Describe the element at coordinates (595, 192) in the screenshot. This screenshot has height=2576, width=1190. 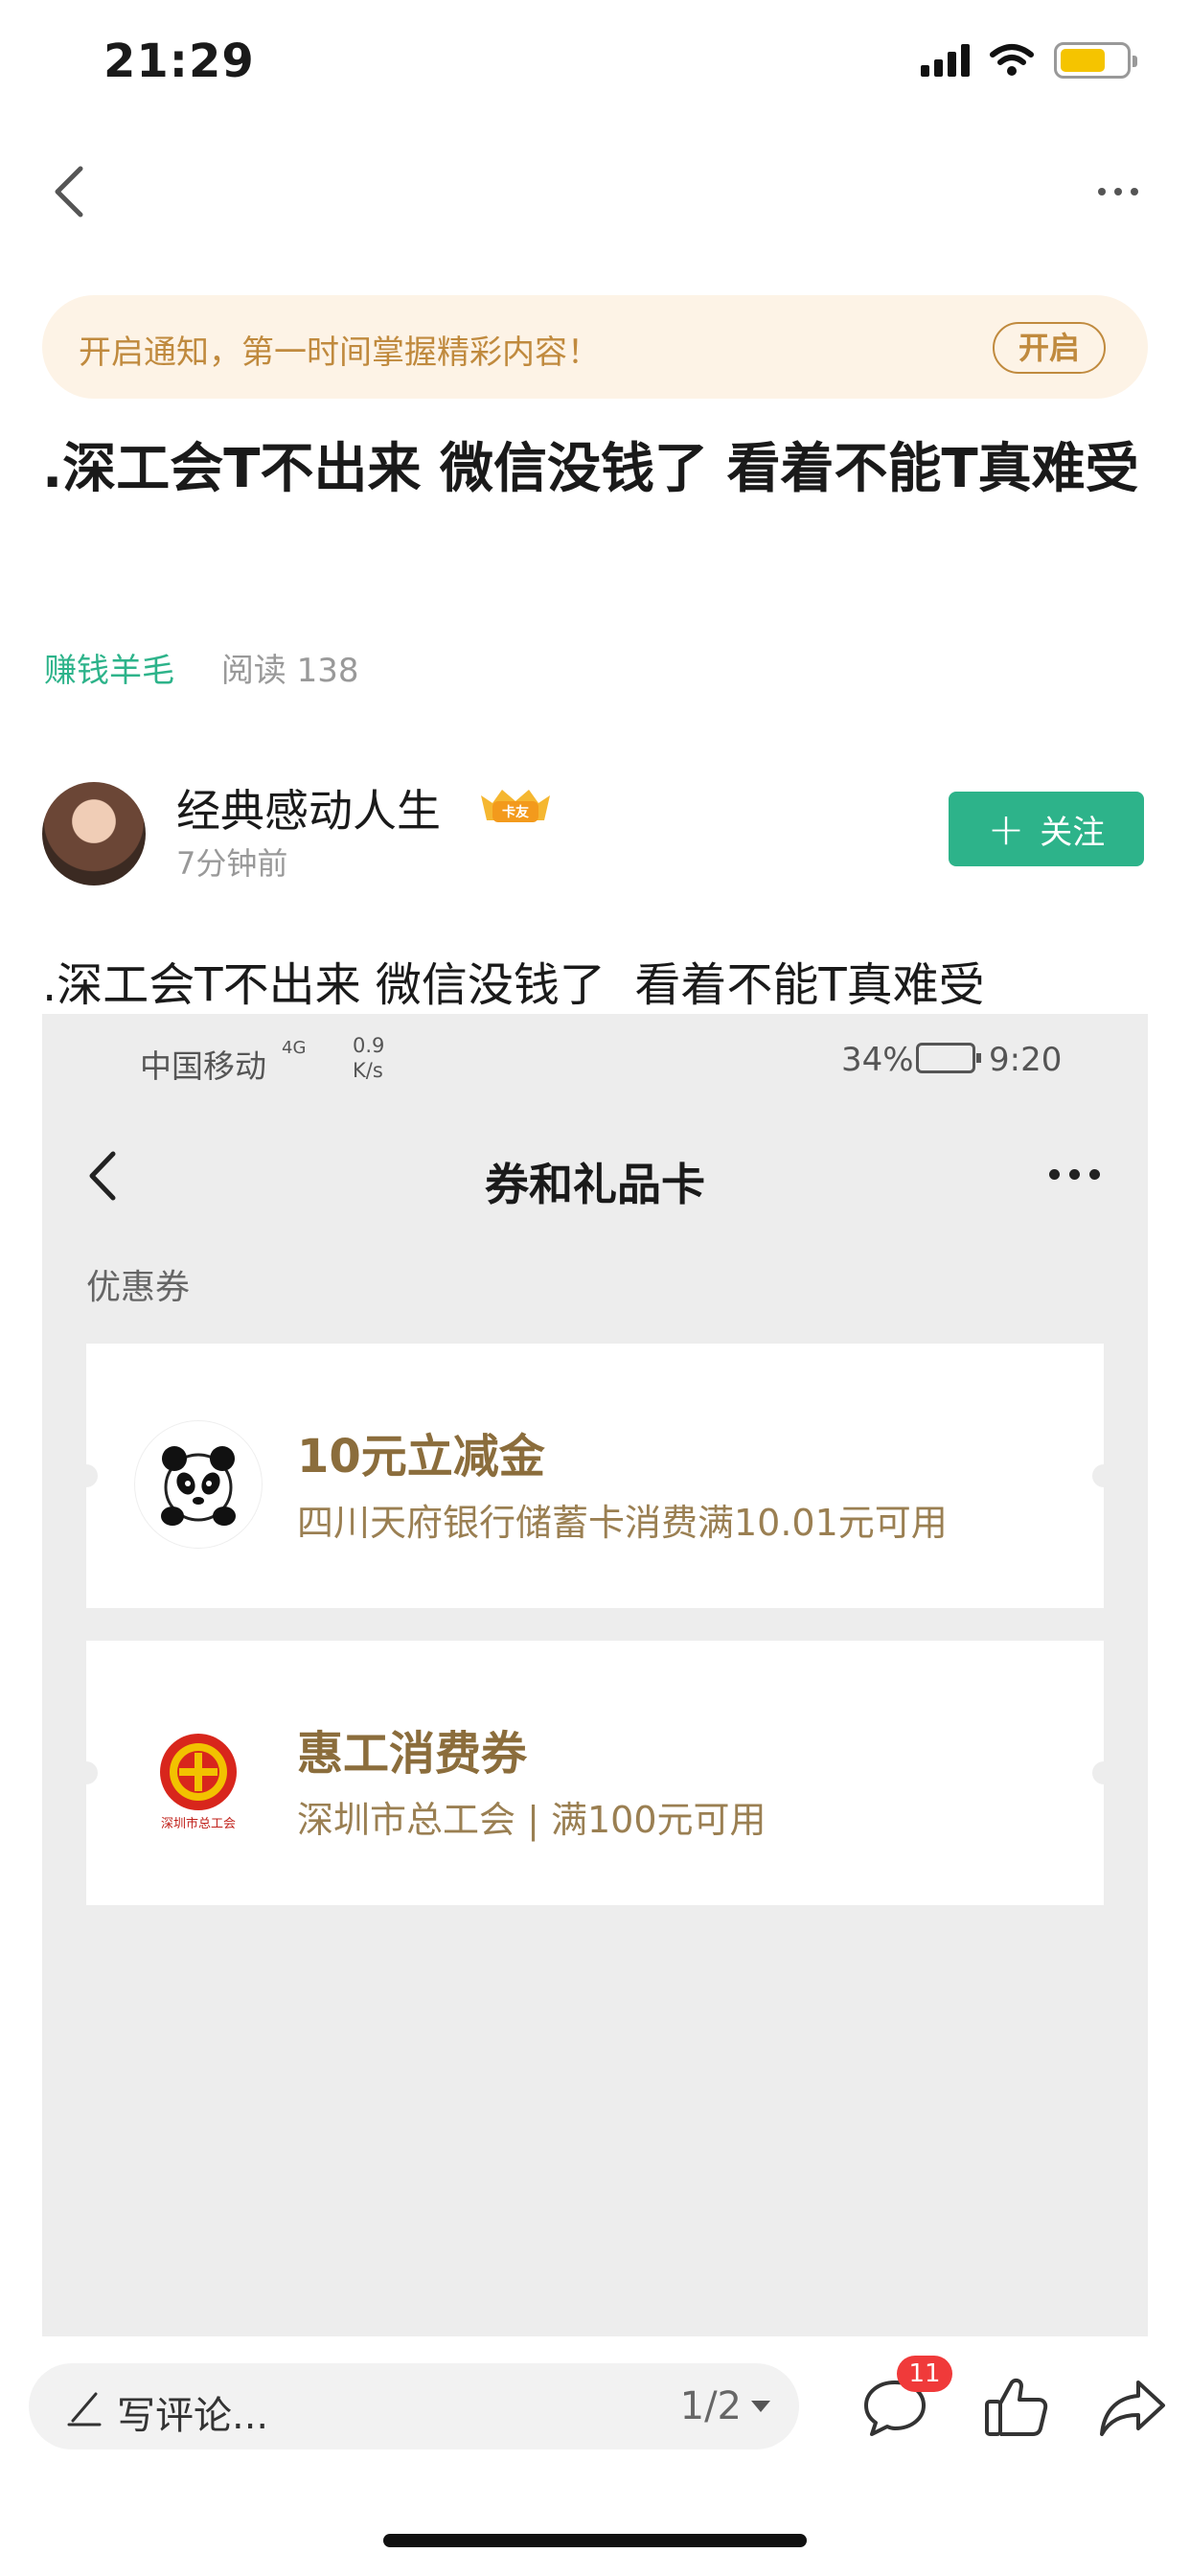
I see `top-nav` at that location.